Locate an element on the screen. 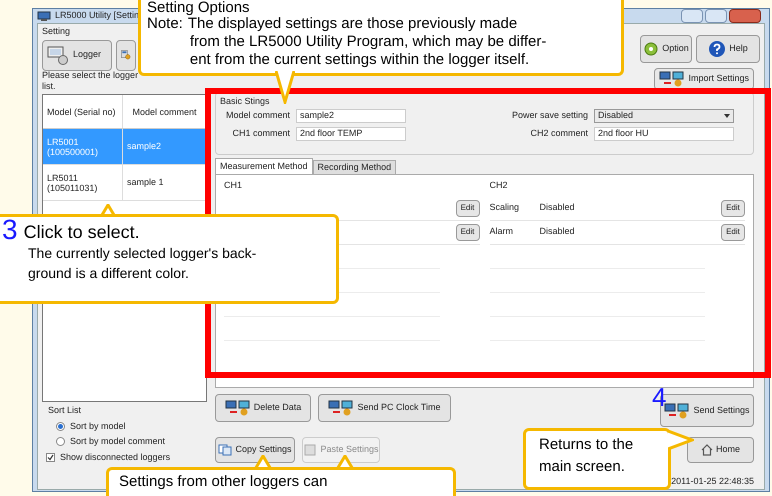 Image resolution: width=772 pixels, height=496 pixels. note-label: Note: is located at coordinates (165, 24).